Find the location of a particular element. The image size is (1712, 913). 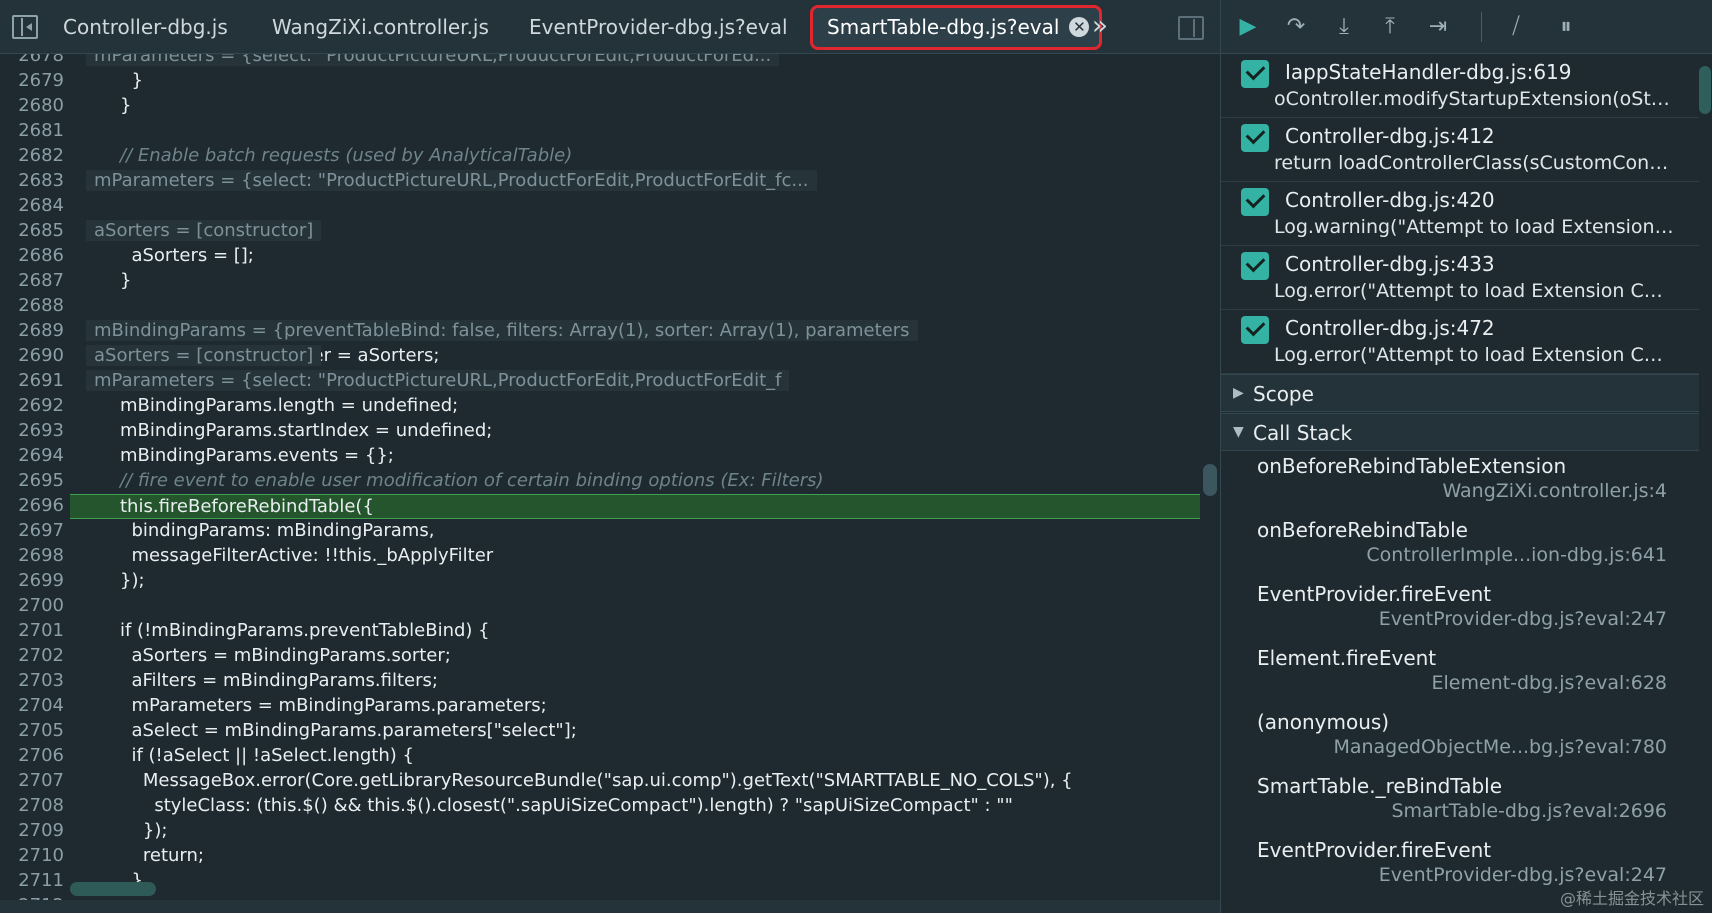

code-line: mBindingParams.events = {}; is located at coordinates (635, 456).